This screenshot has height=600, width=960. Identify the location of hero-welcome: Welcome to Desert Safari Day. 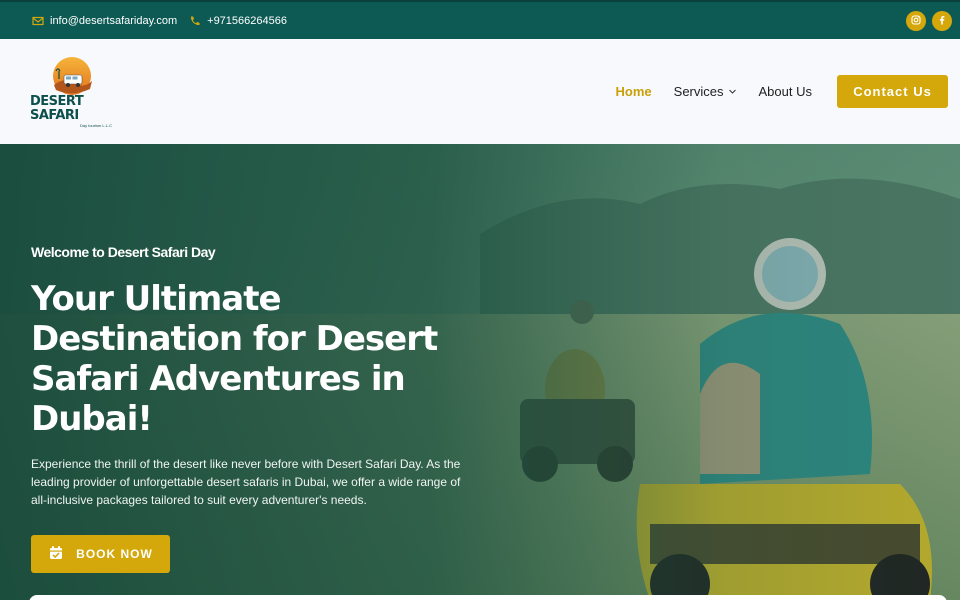
(123, 252).